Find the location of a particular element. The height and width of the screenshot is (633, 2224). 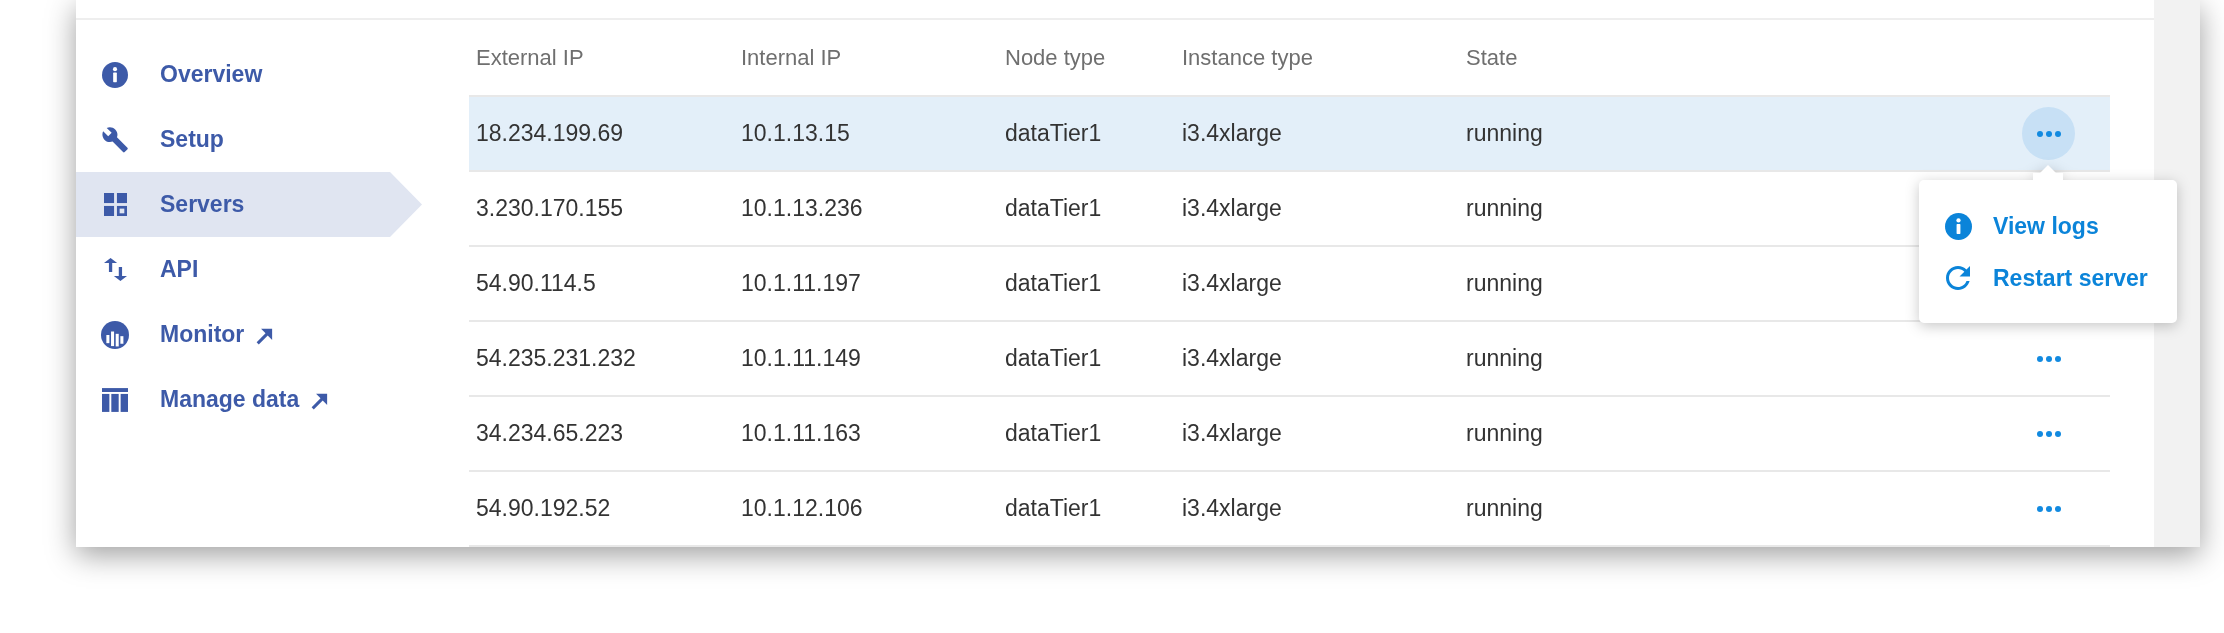

table-cell-text: 34.234.65.223 is located at coordinates (550, 434).